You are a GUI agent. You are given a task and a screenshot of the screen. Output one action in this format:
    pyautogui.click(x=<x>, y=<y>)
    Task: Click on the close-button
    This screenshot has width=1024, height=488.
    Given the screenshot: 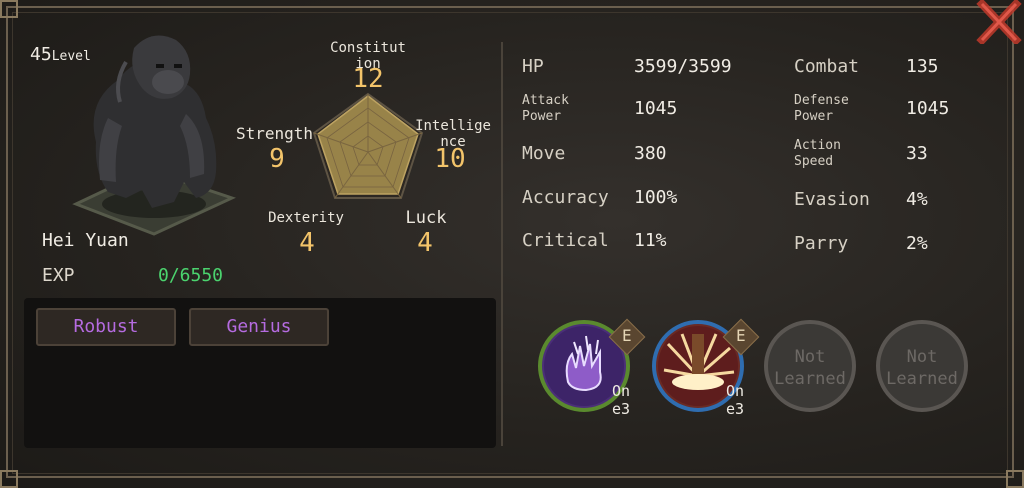 What is the action you would take?
    pyautogui.click(x=999, y=23)
    